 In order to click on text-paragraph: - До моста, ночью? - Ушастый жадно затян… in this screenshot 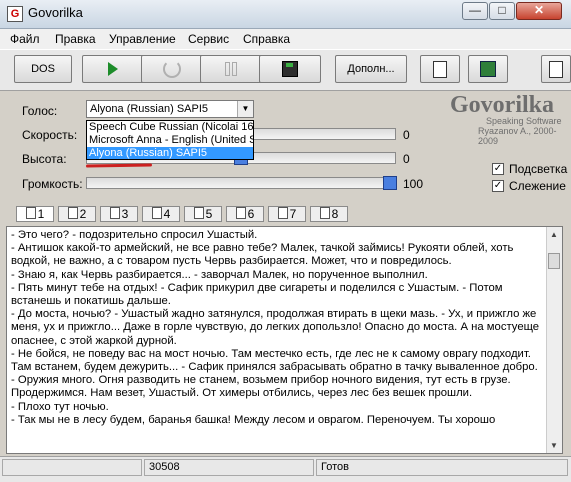, I will do `click(275, 327)`.